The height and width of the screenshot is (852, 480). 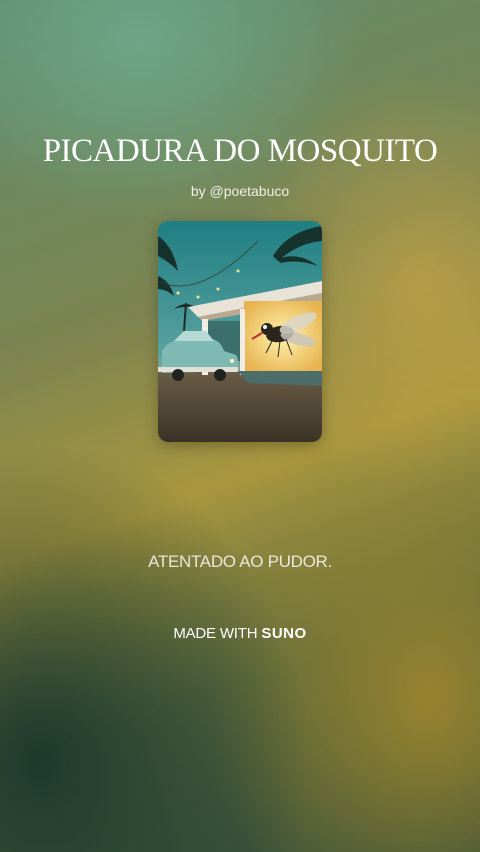 I want to click on cover-art-image, so click(x=240, y=331).